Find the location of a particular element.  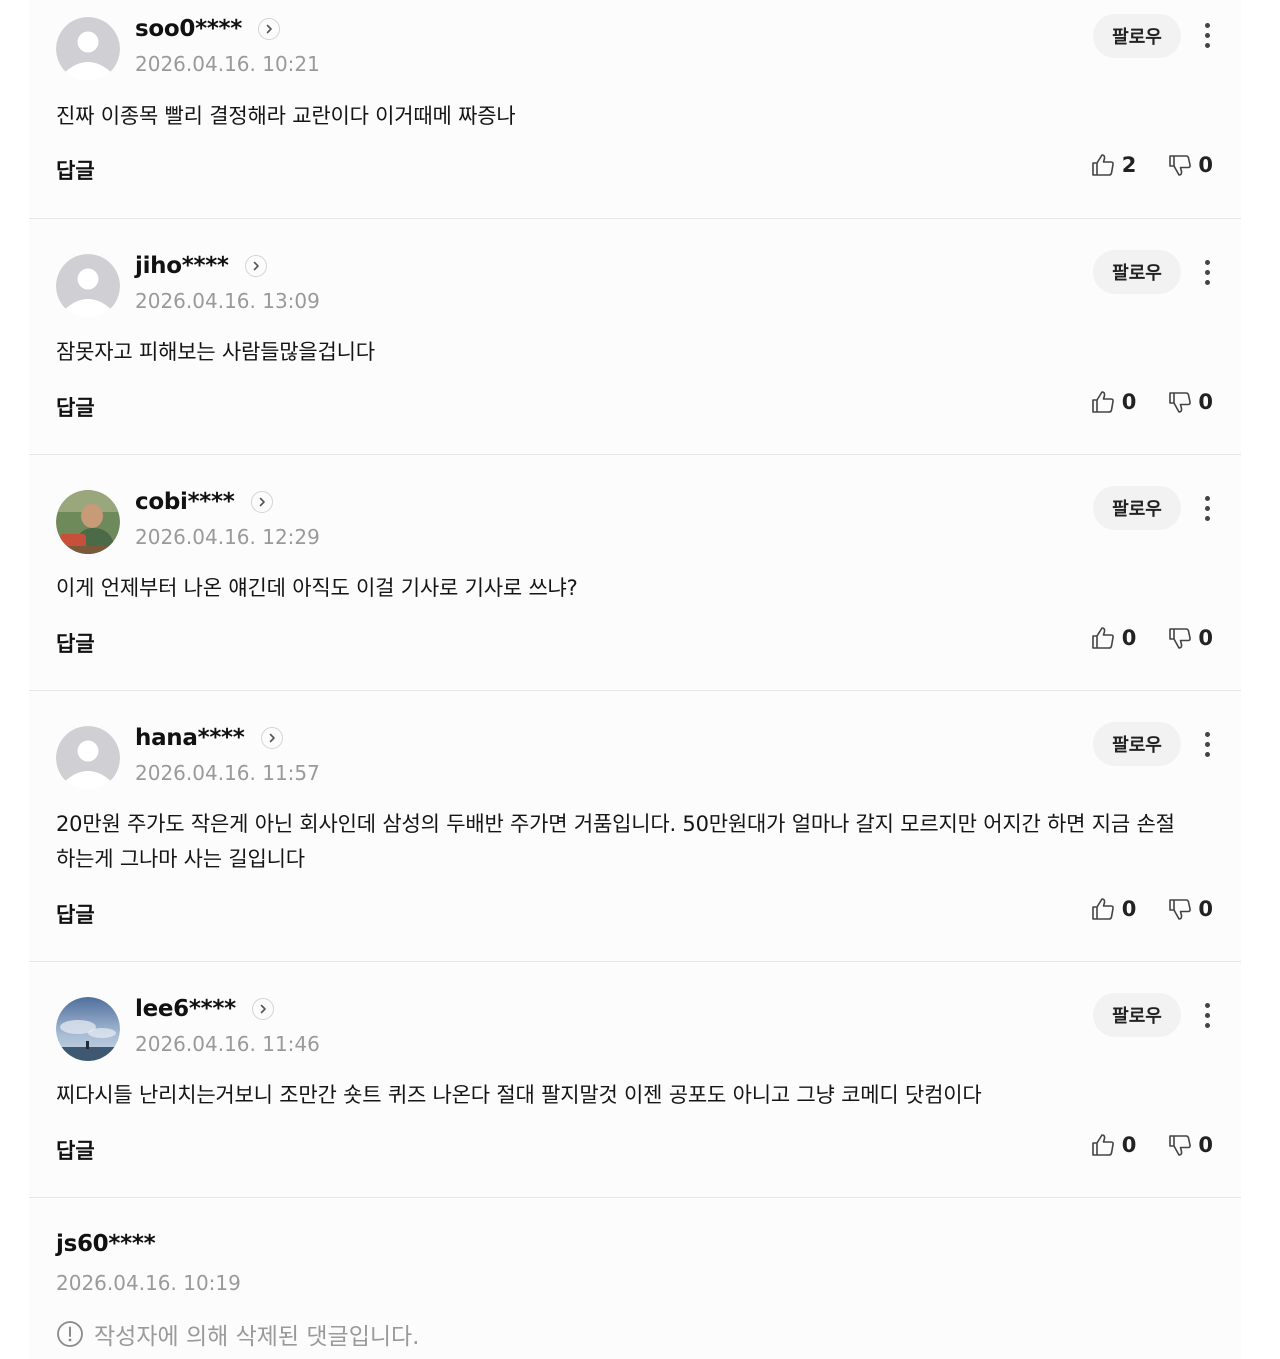

info-alert-icon is located at coordinates (70, 1334).